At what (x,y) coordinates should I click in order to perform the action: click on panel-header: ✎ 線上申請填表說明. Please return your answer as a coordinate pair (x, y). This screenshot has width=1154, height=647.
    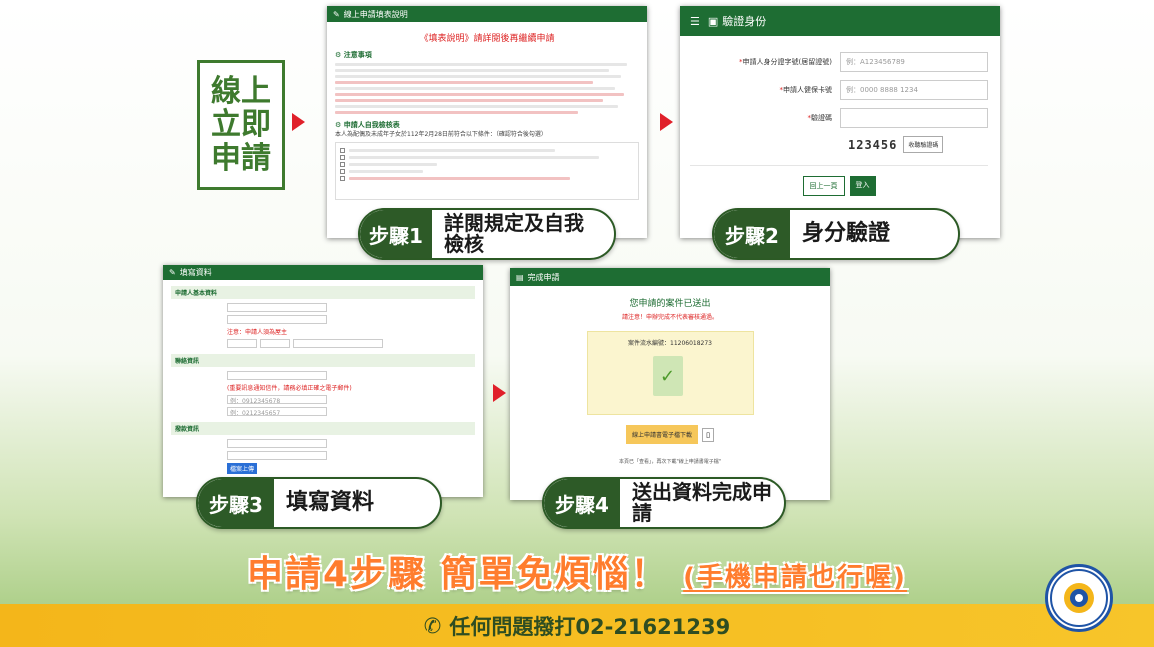
    Looking at the image, I should click on (487, 14).